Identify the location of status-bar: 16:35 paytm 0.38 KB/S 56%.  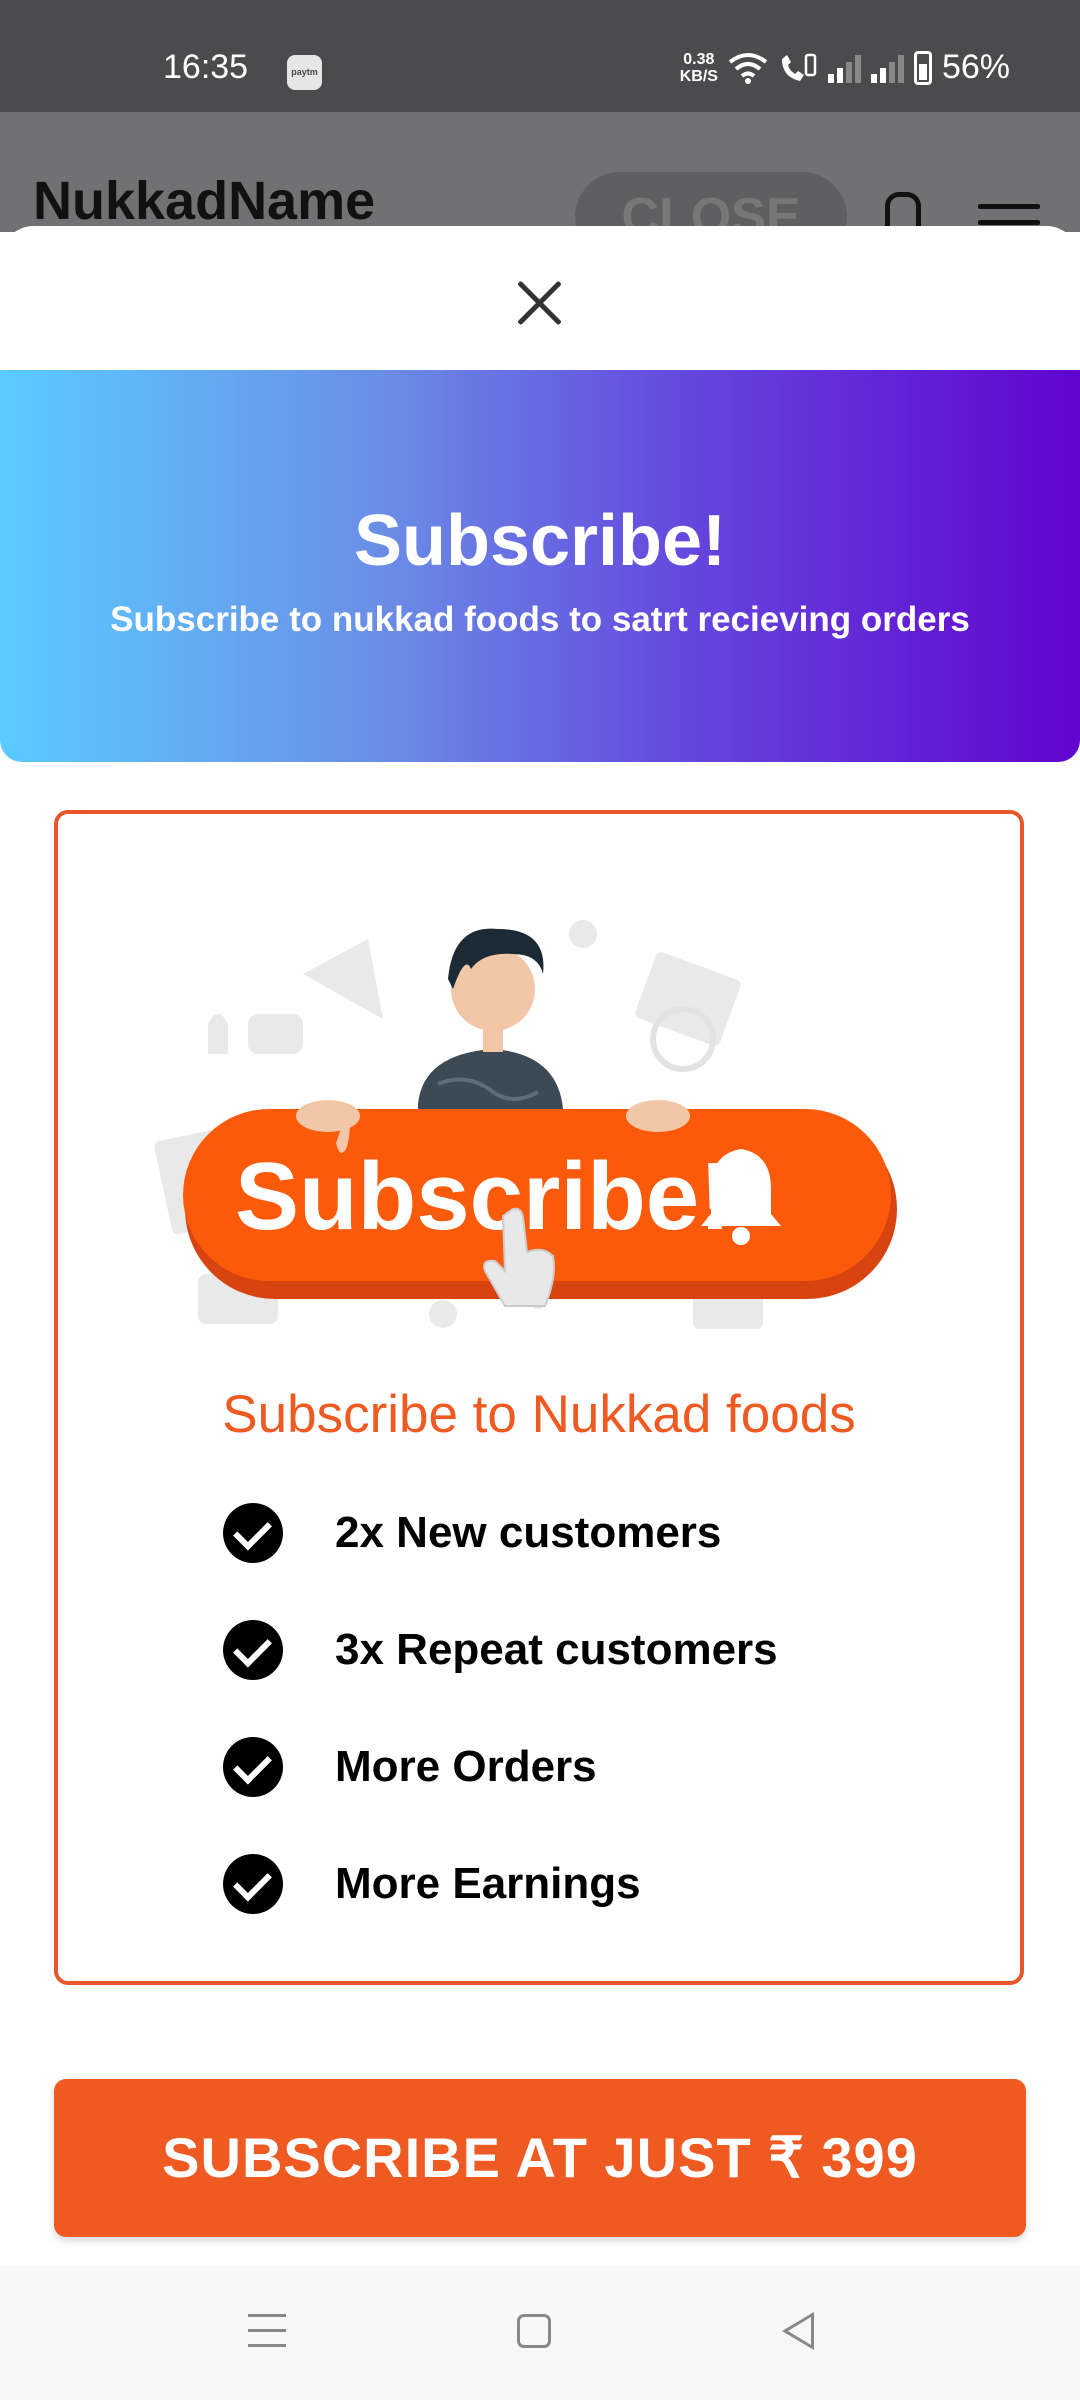
(540, 56).